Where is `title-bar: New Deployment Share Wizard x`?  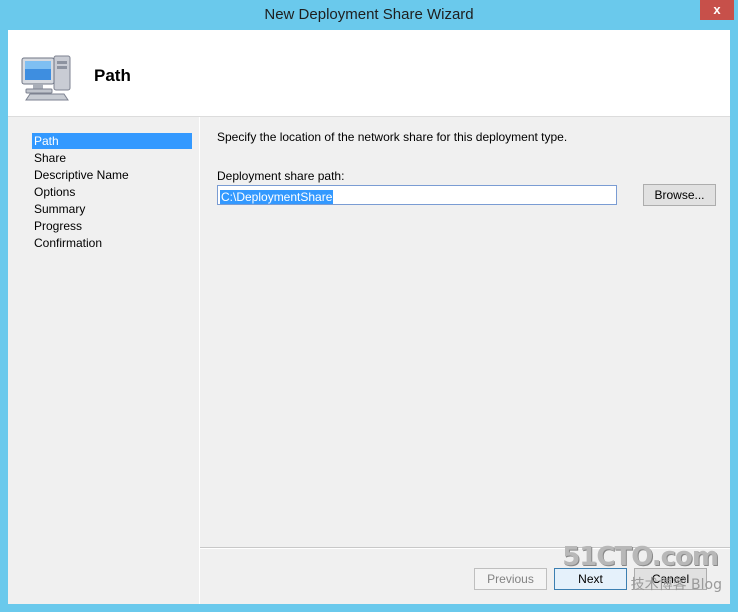
title-bar: New Deployment Share Wizard x is located at coordinates (369, 15).